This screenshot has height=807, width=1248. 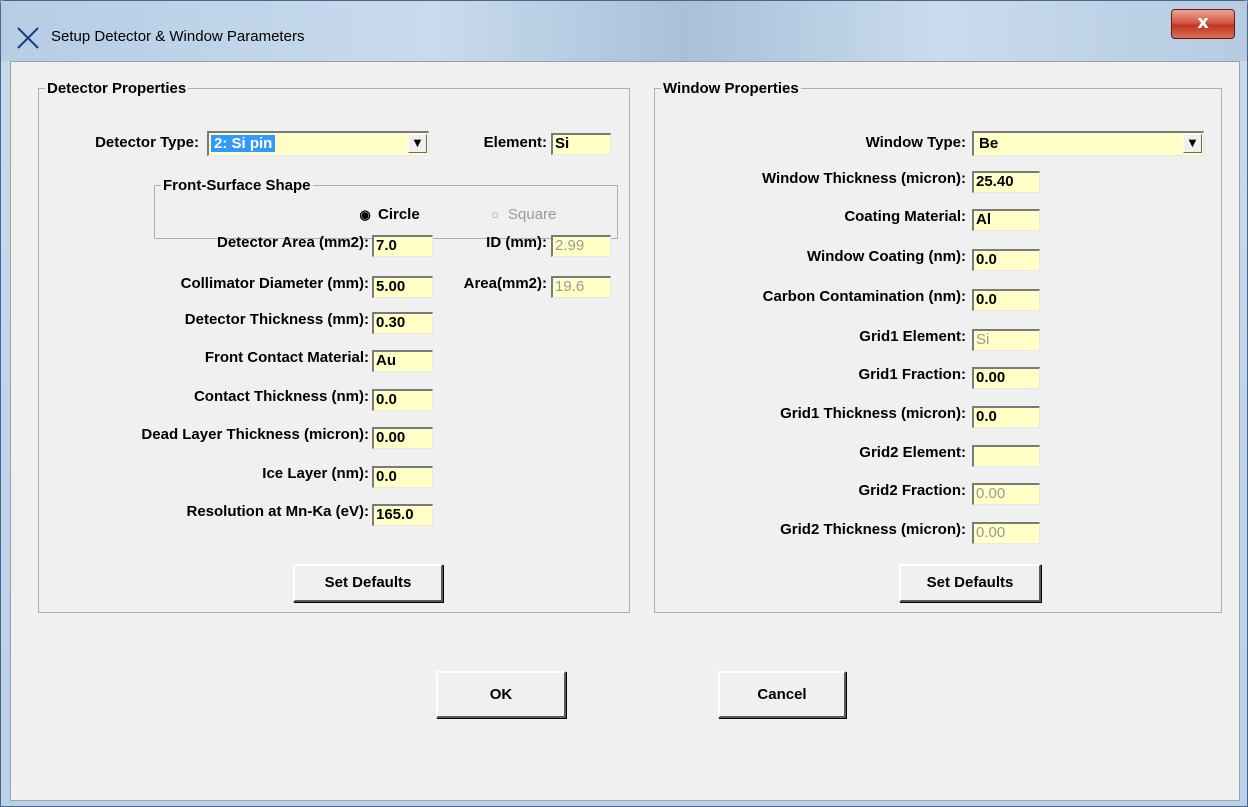 I want to click on close-button: x, so click(x=1203, y=24).